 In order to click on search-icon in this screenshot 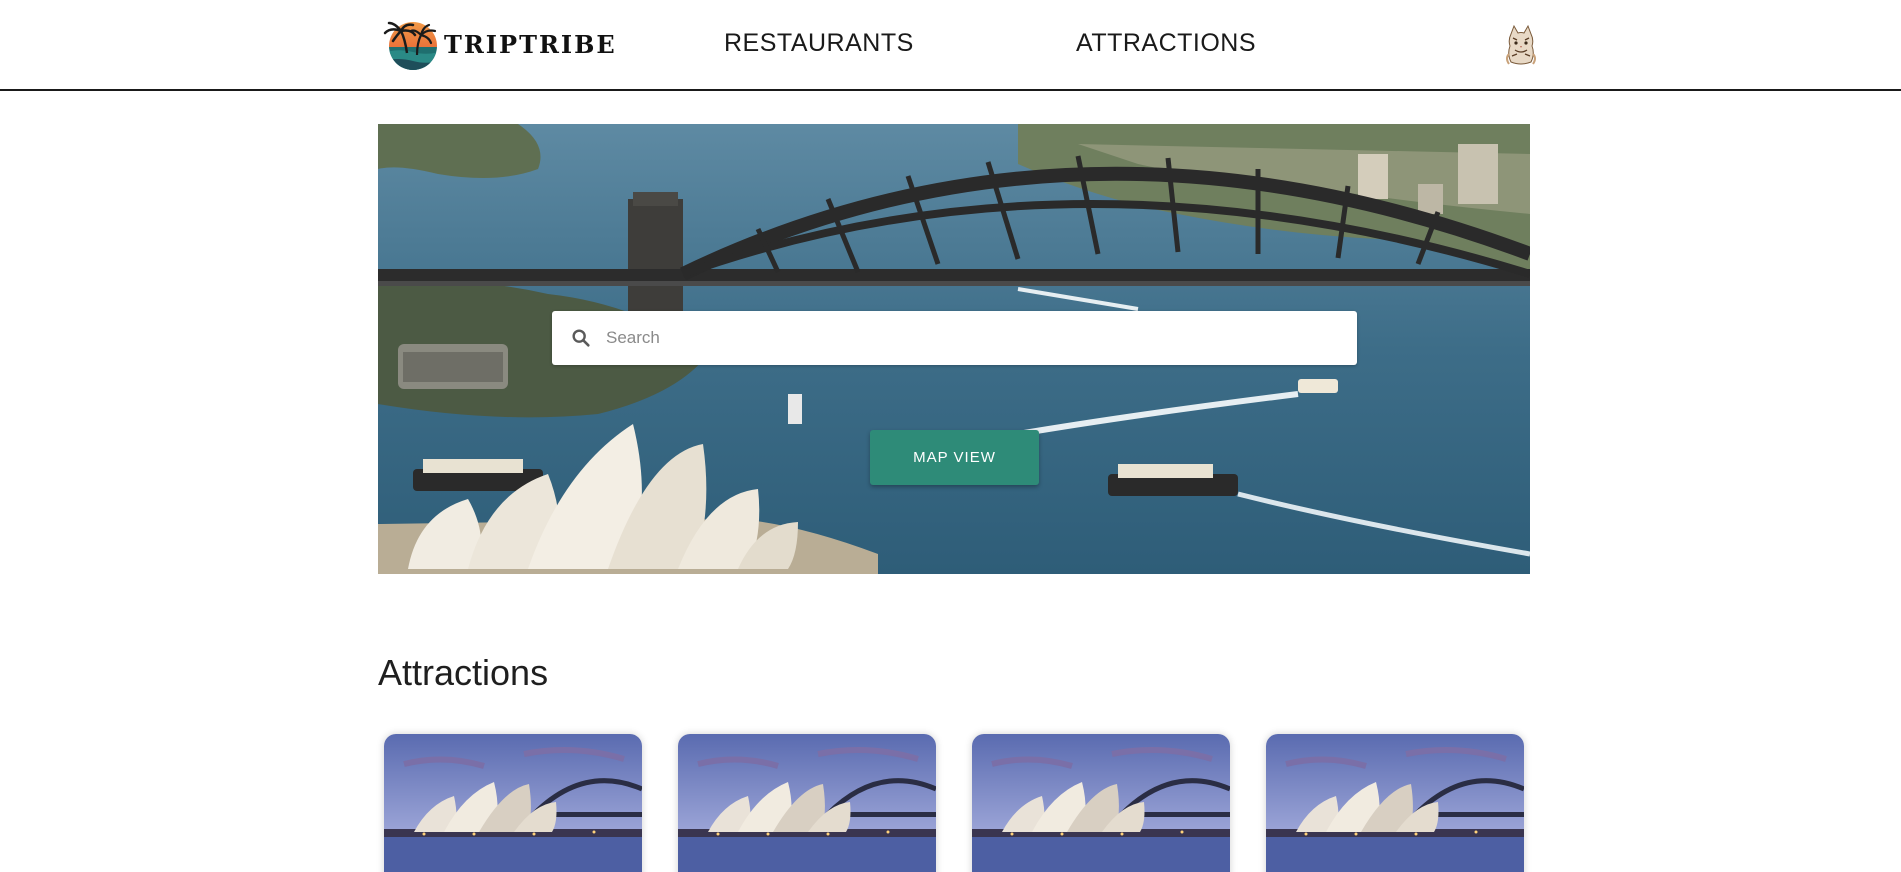, I will do `click(581, 338)`.